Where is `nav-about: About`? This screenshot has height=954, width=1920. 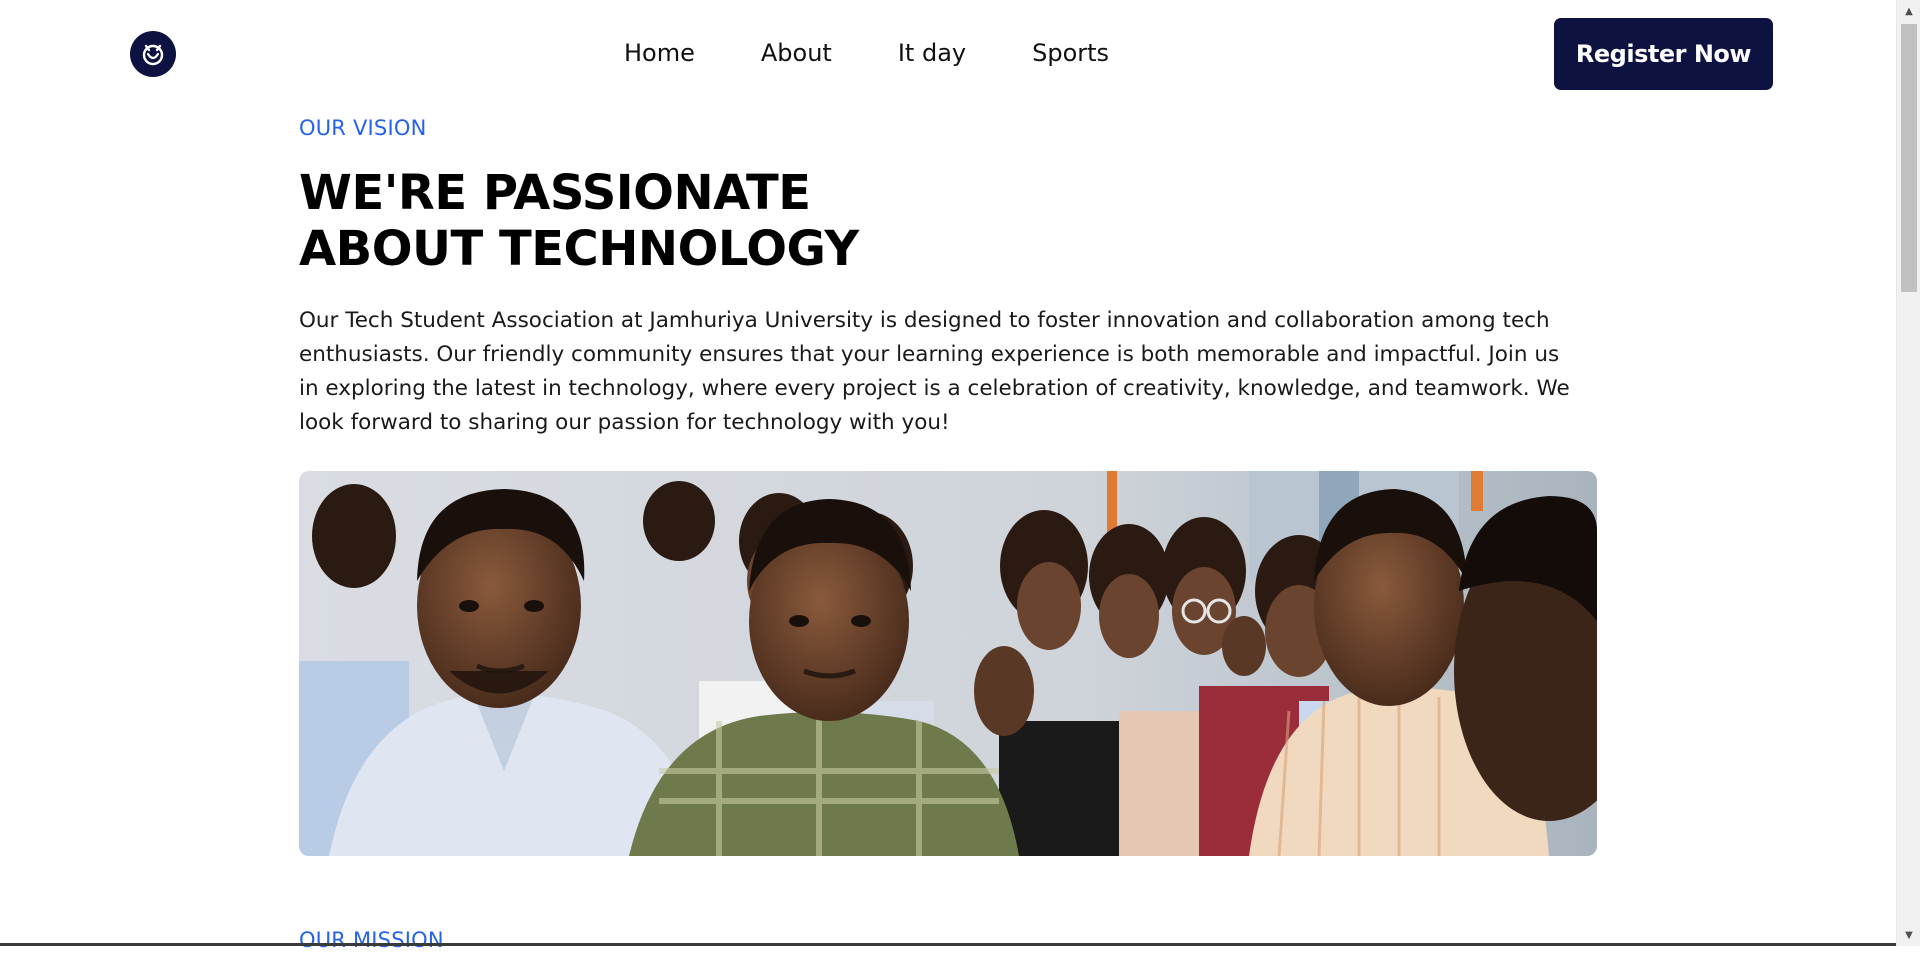 nav-about: About is located at coordinates (796, 53).